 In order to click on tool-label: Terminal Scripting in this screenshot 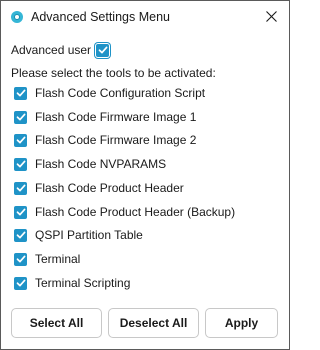, I will do `click(83, 283)`.